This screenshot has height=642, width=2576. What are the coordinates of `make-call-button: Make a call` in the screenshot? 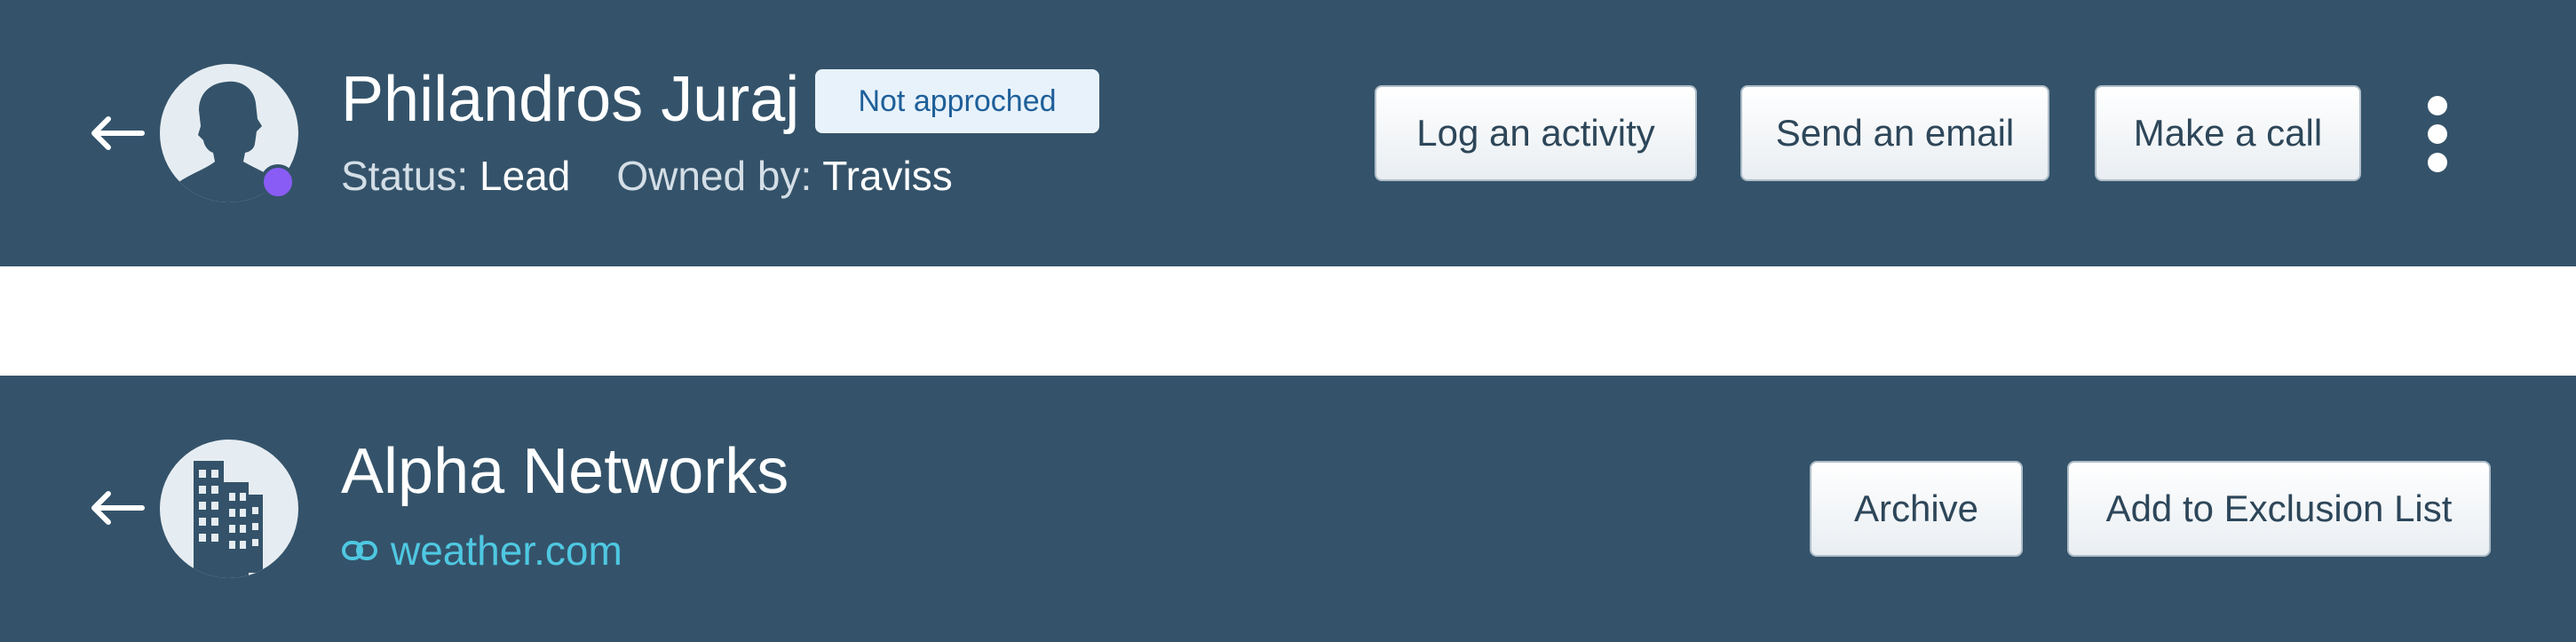 It's located at (2228, 133).